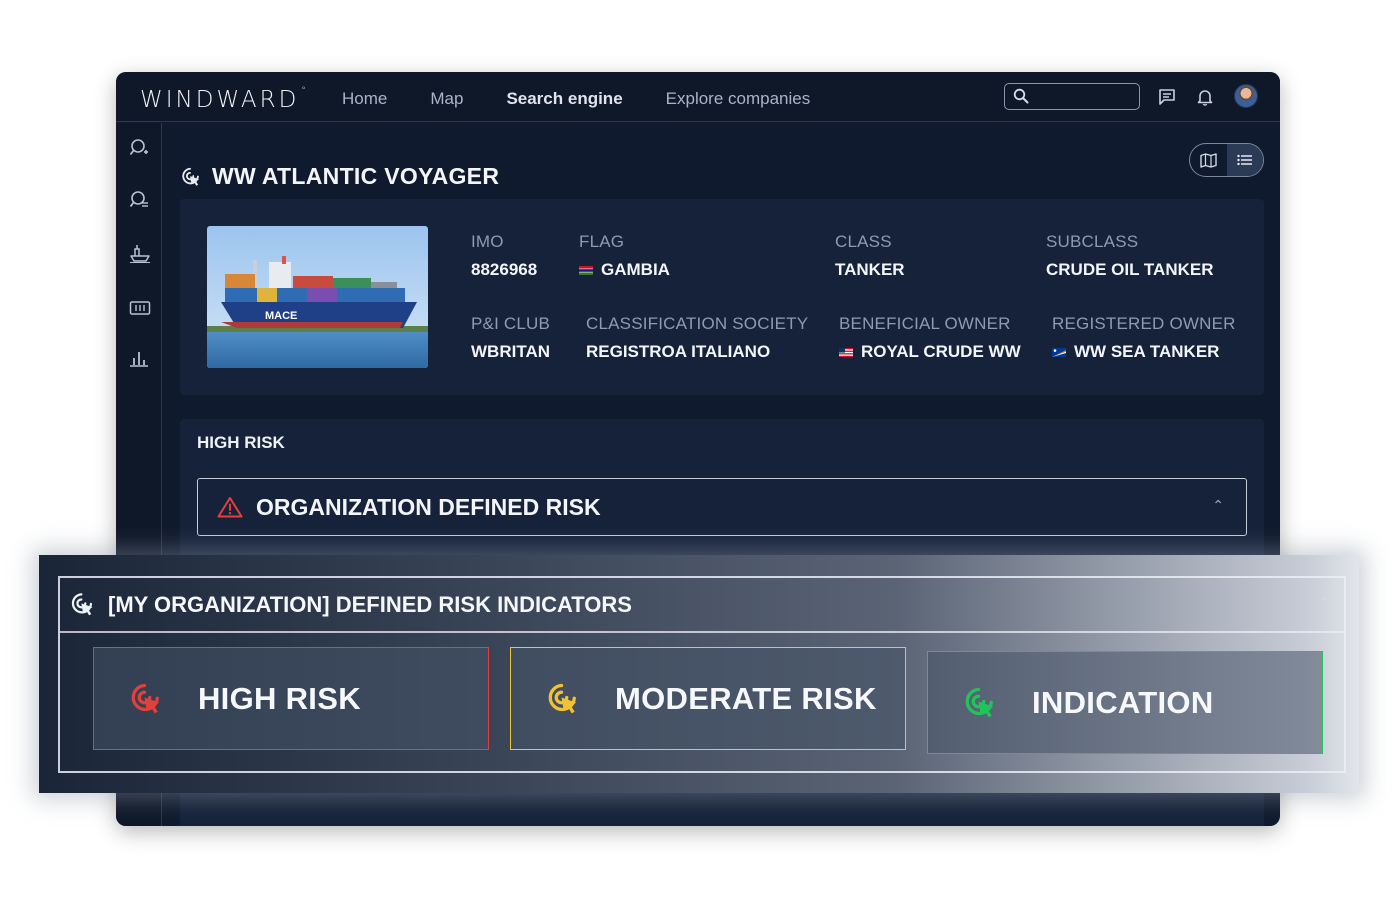  I want to click on registered-owner-row: WW SEA TANKER, so click(1144, 352).